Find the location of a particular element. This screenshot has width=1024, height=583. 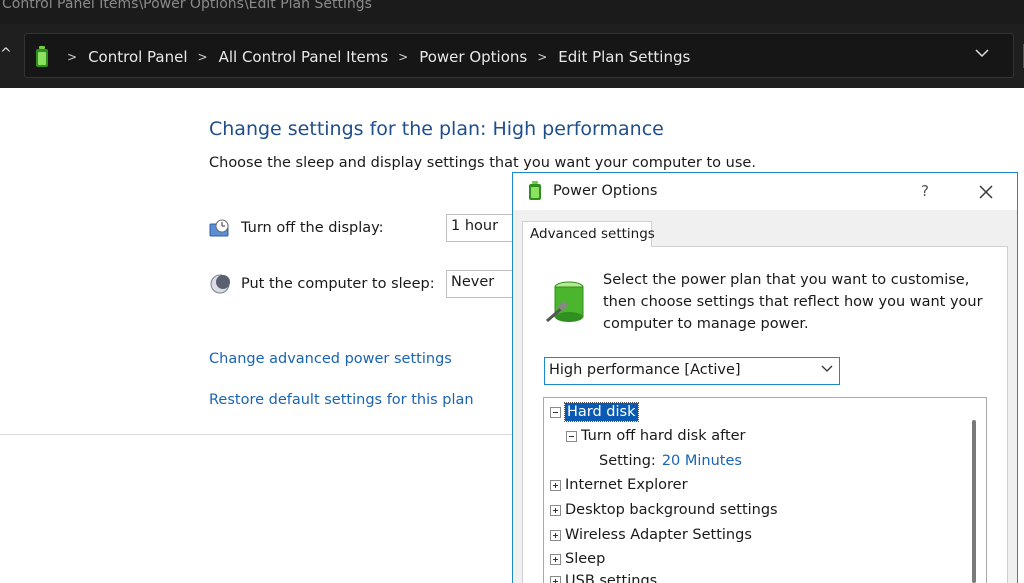

tree-item-hard-disk: Hard disk is located at coordinates (594, 412).